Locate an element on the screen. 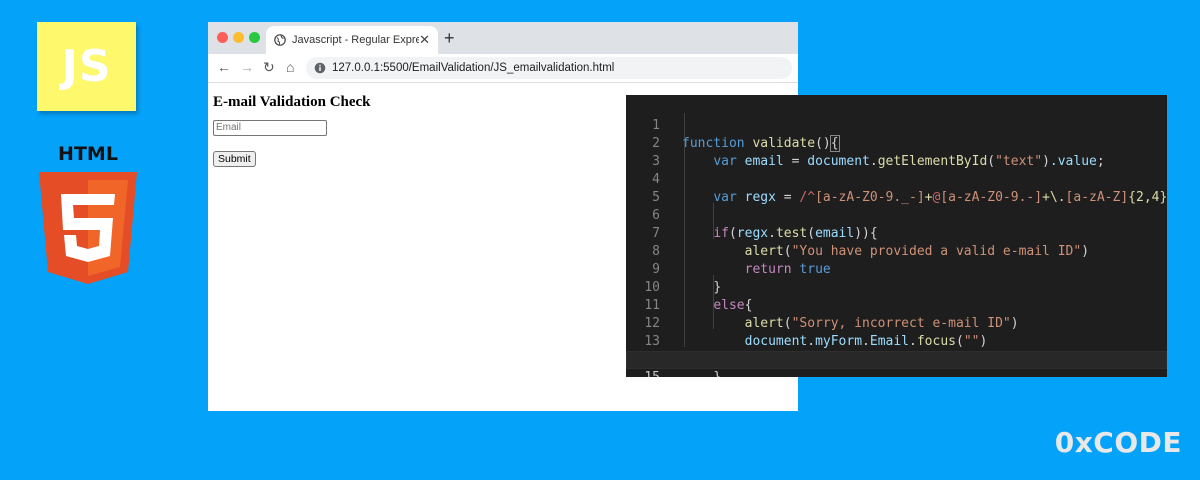 The width and height of the screenshot is (1200, 480). code-line: 3 is located at coordinates (896, 152).